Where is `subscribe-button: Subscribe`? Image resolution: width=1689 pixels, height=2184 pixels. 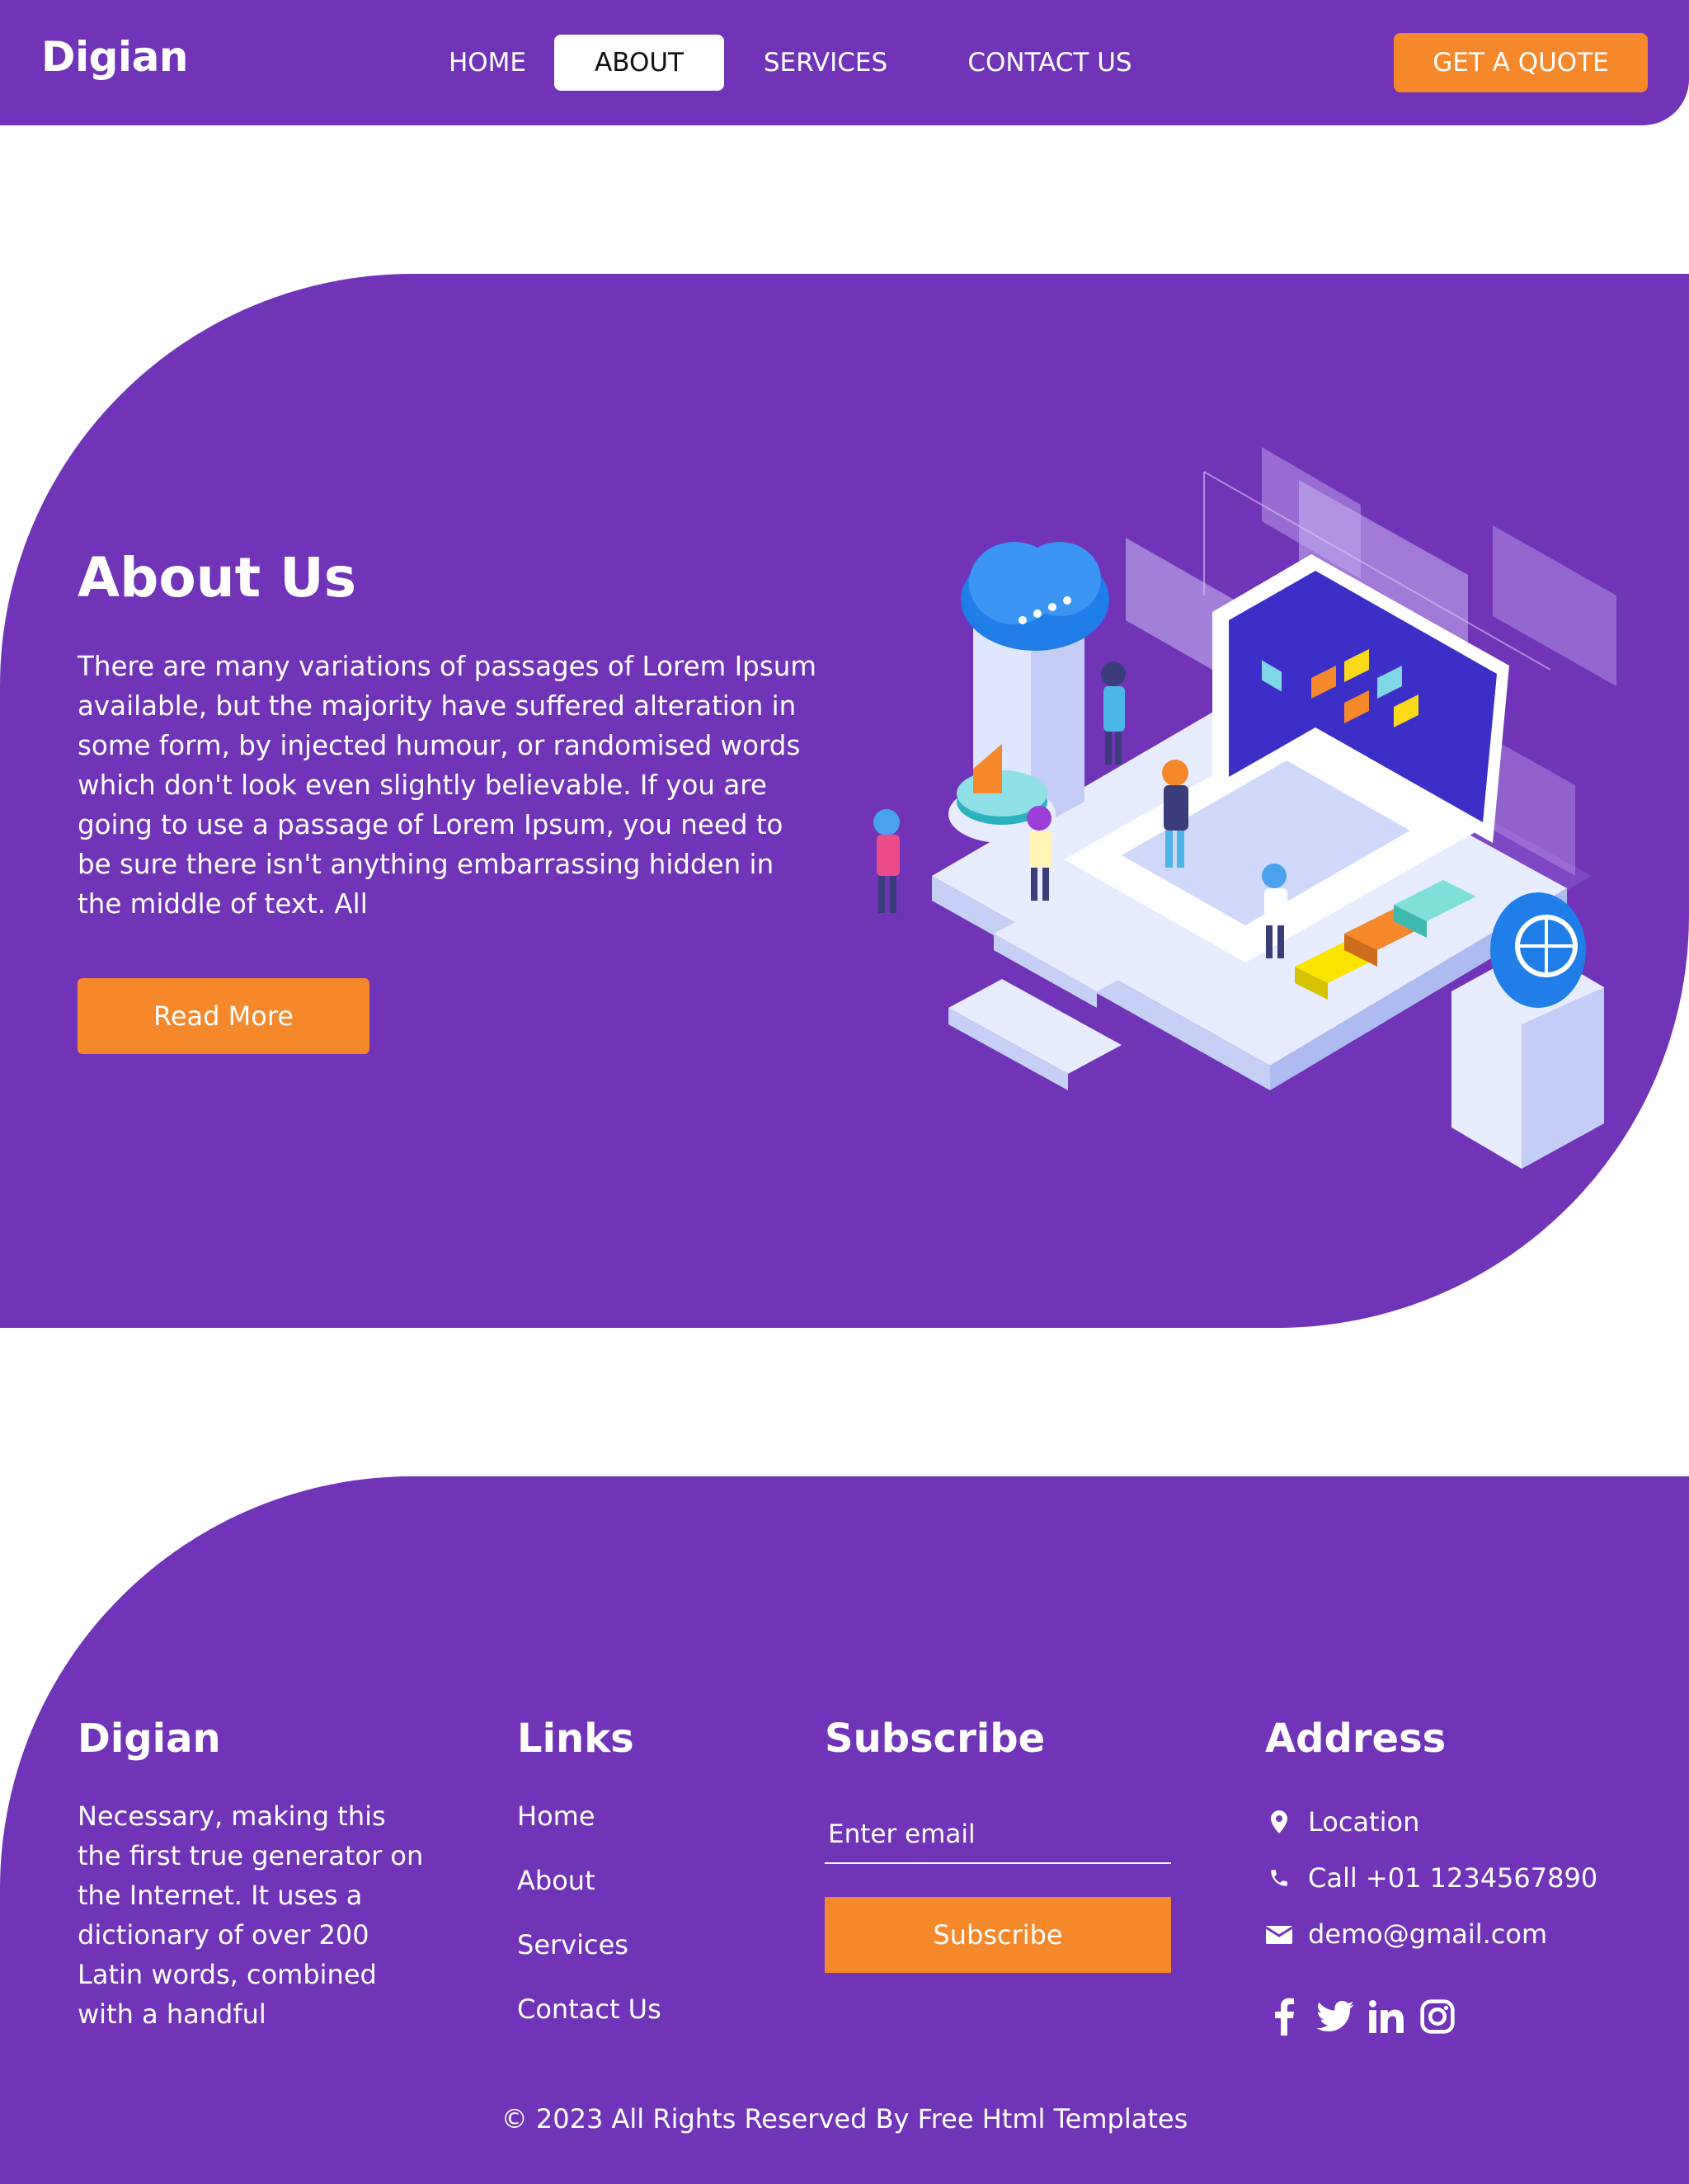
subscribe-button: Subscribe is located at coordinates (998, 1935).